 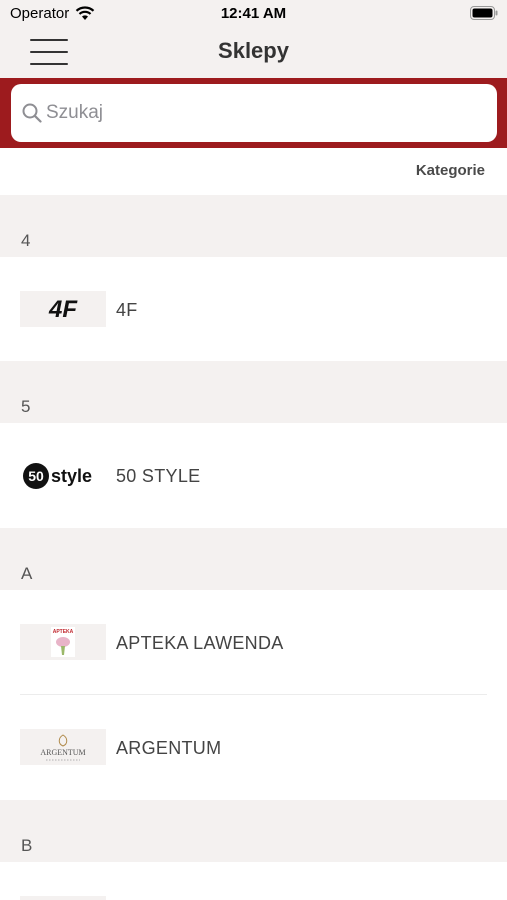 I want to click on shop-row-partial, so click(x=253, y=881).